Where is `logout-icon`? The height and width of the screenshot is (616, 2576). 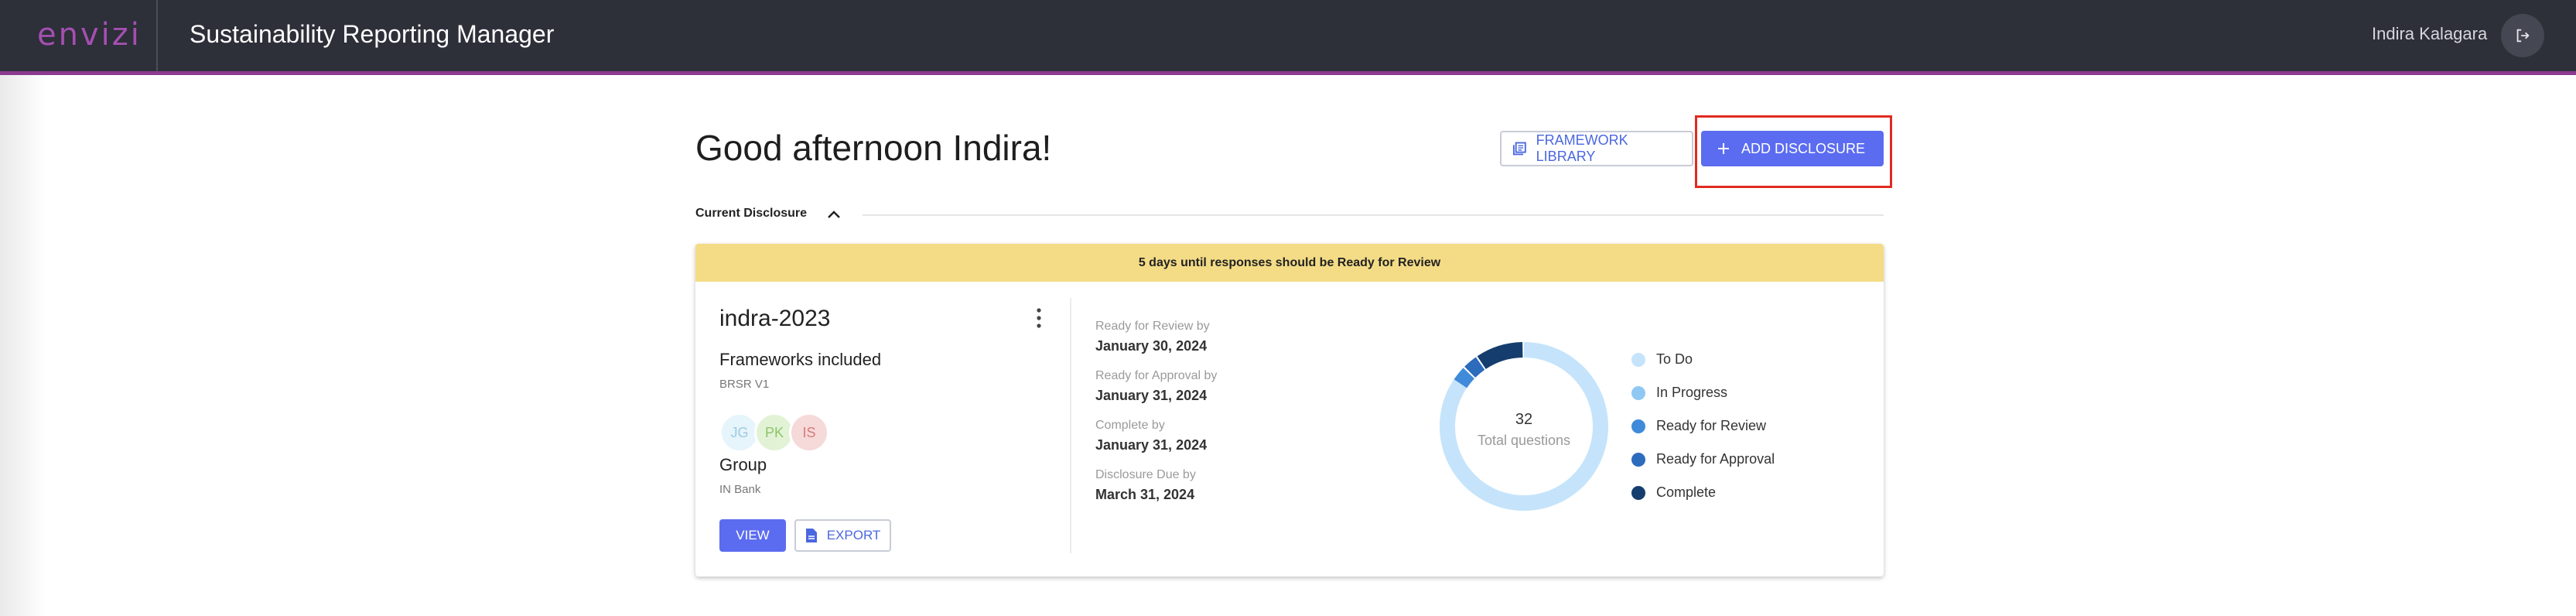 logout-icon is located at coordinates (2523, 36).